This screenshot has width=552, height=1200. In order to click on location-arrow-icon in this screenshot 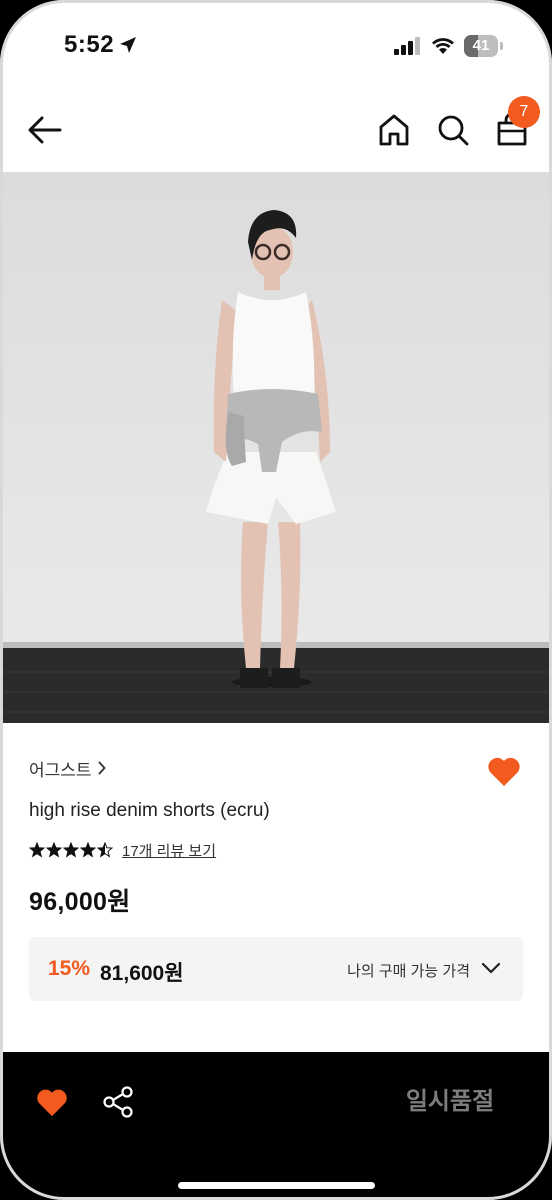, I will do `click(128, 45)`.